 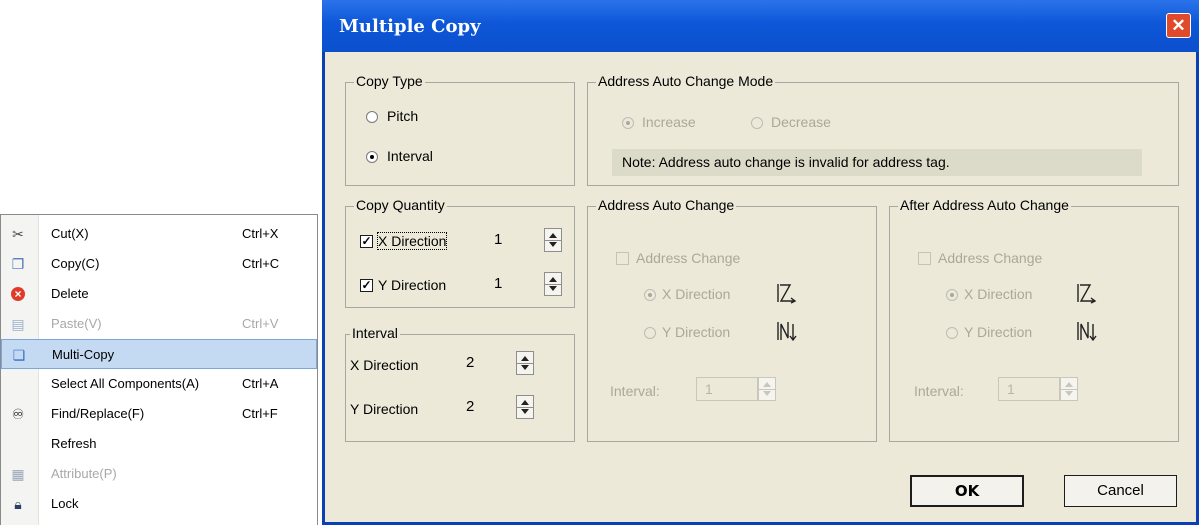 What do you see at coordinates (635, 391) in the screenshot?
I see `address-interval-label: Interval:` at bounding box center [635, 391].